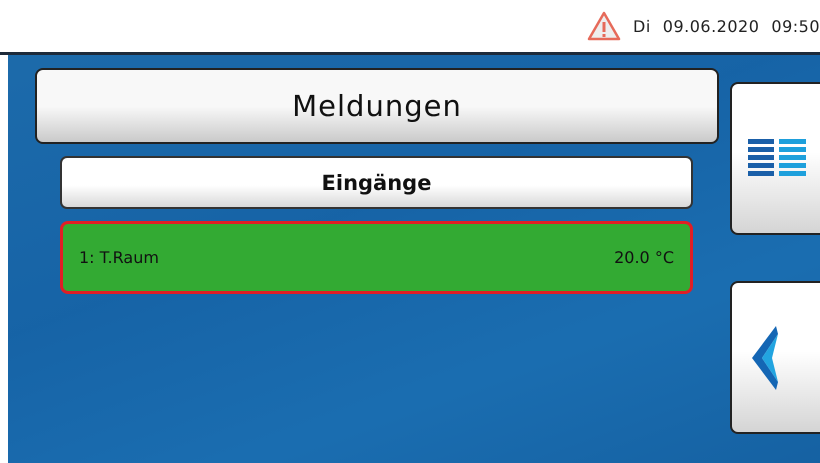  I want to click on list-icon, so click(777, 158).